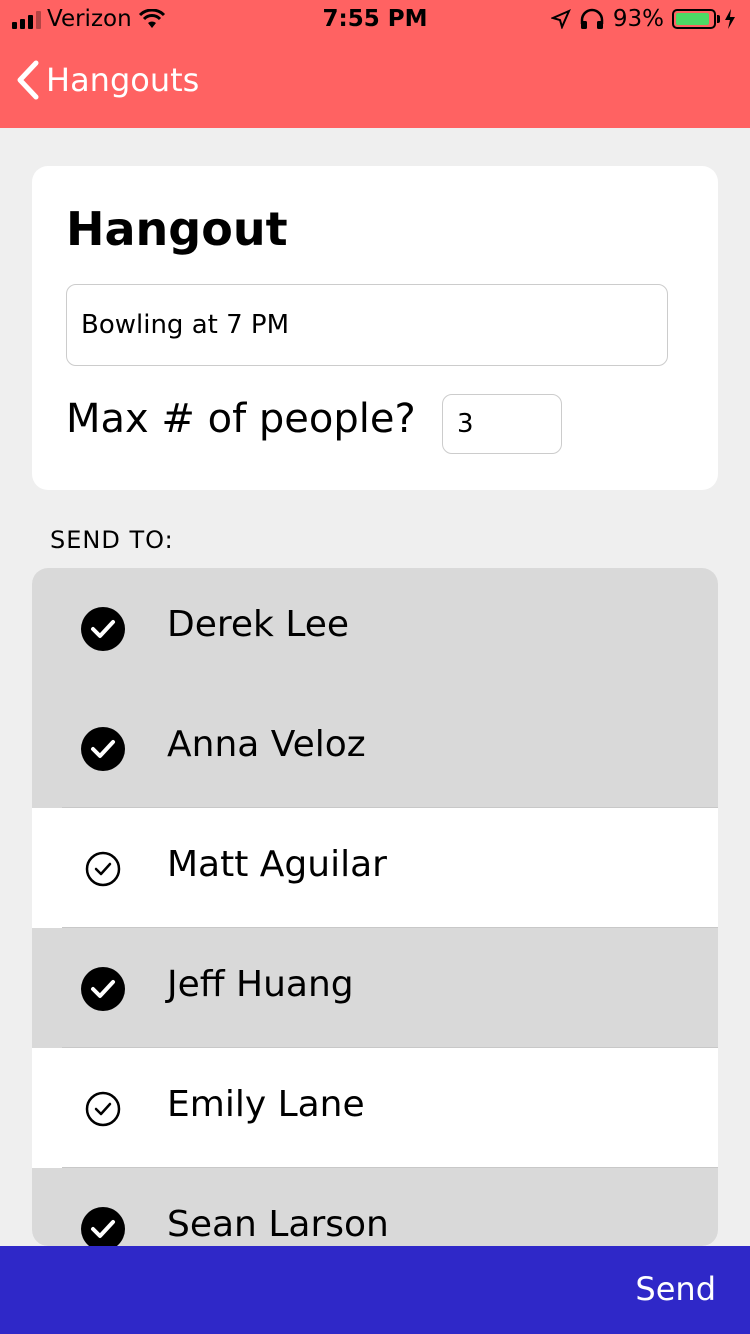 The width and height of the screenshot is (750, 1334). Describe the element at coordinates (241, 419) in the screenshot. I see `max-people-label: Max # of people?` at that location.